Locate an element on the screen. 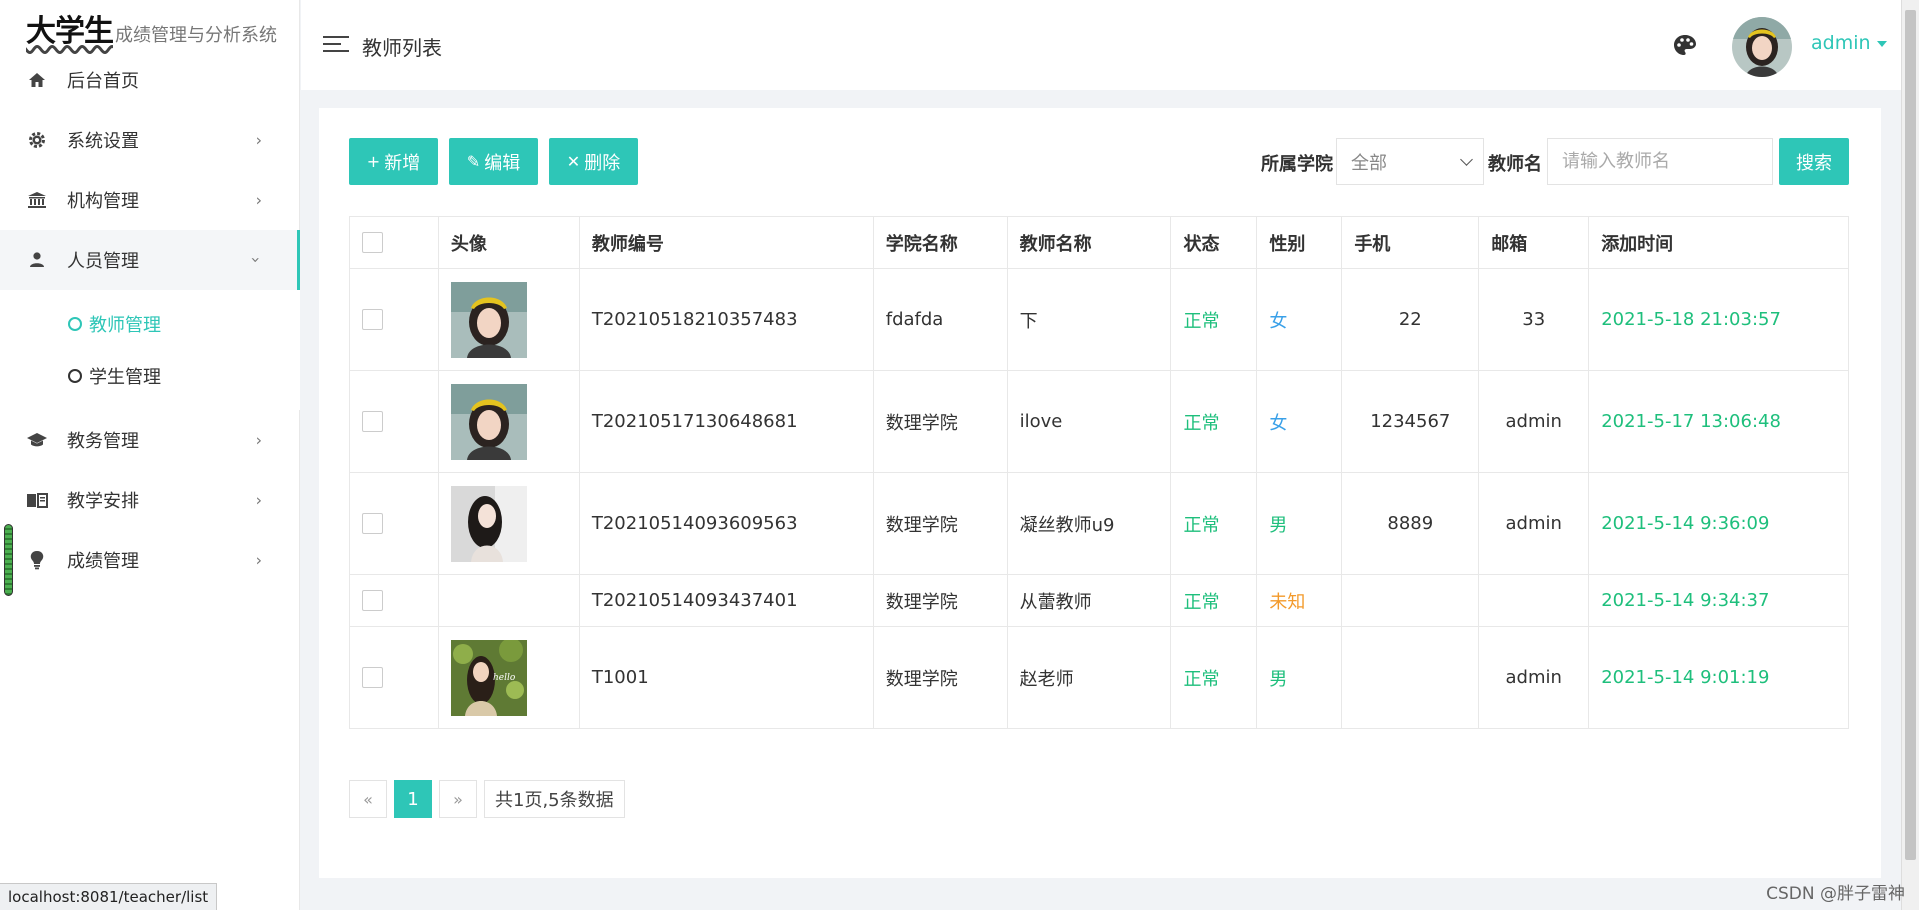  sidebar-item-label: 机构管理 is located at coordinates (103, 201).